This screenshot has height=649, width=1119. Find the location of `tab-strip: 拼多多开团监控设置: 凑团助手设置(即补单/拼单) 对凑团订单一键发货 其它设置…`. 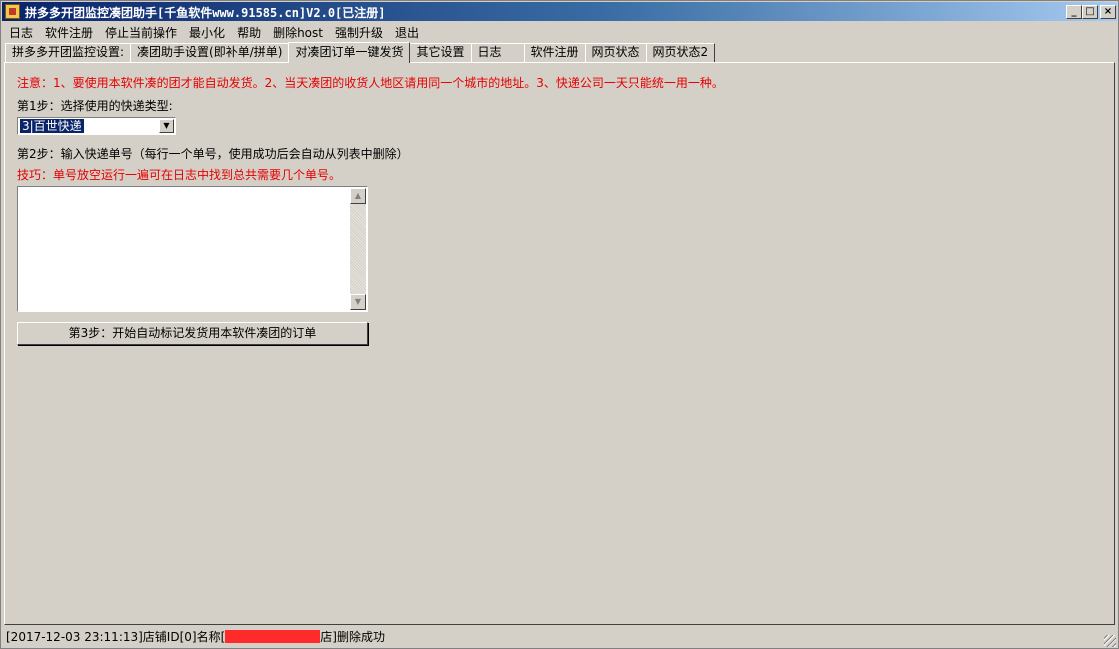

tab-strip: 拼多多开团监控设置: 凑团助手设置(即补单/拼单) 对凑团订单一键发货 其它设置… is located at coordinates (360, 52).